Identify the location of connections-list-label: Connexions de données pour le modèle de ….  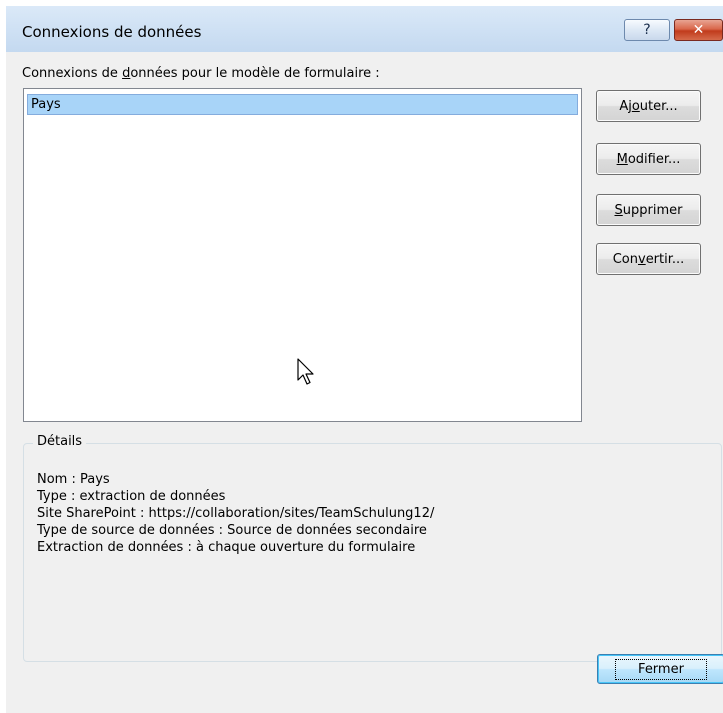
(201, 73).